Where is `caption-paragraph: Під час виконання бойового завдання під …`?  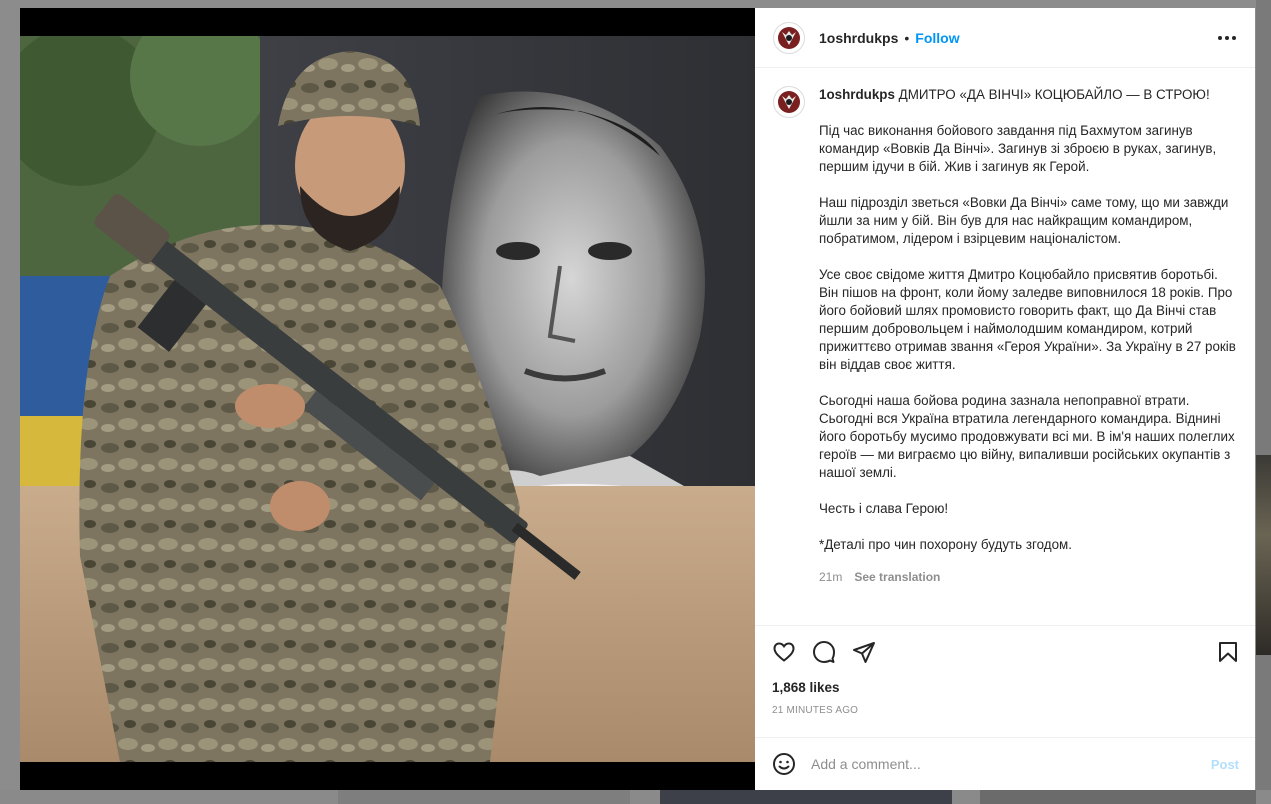 caption-paragraph: Під час виконання бойового завдання під … is located at coordinates (1018, 148).